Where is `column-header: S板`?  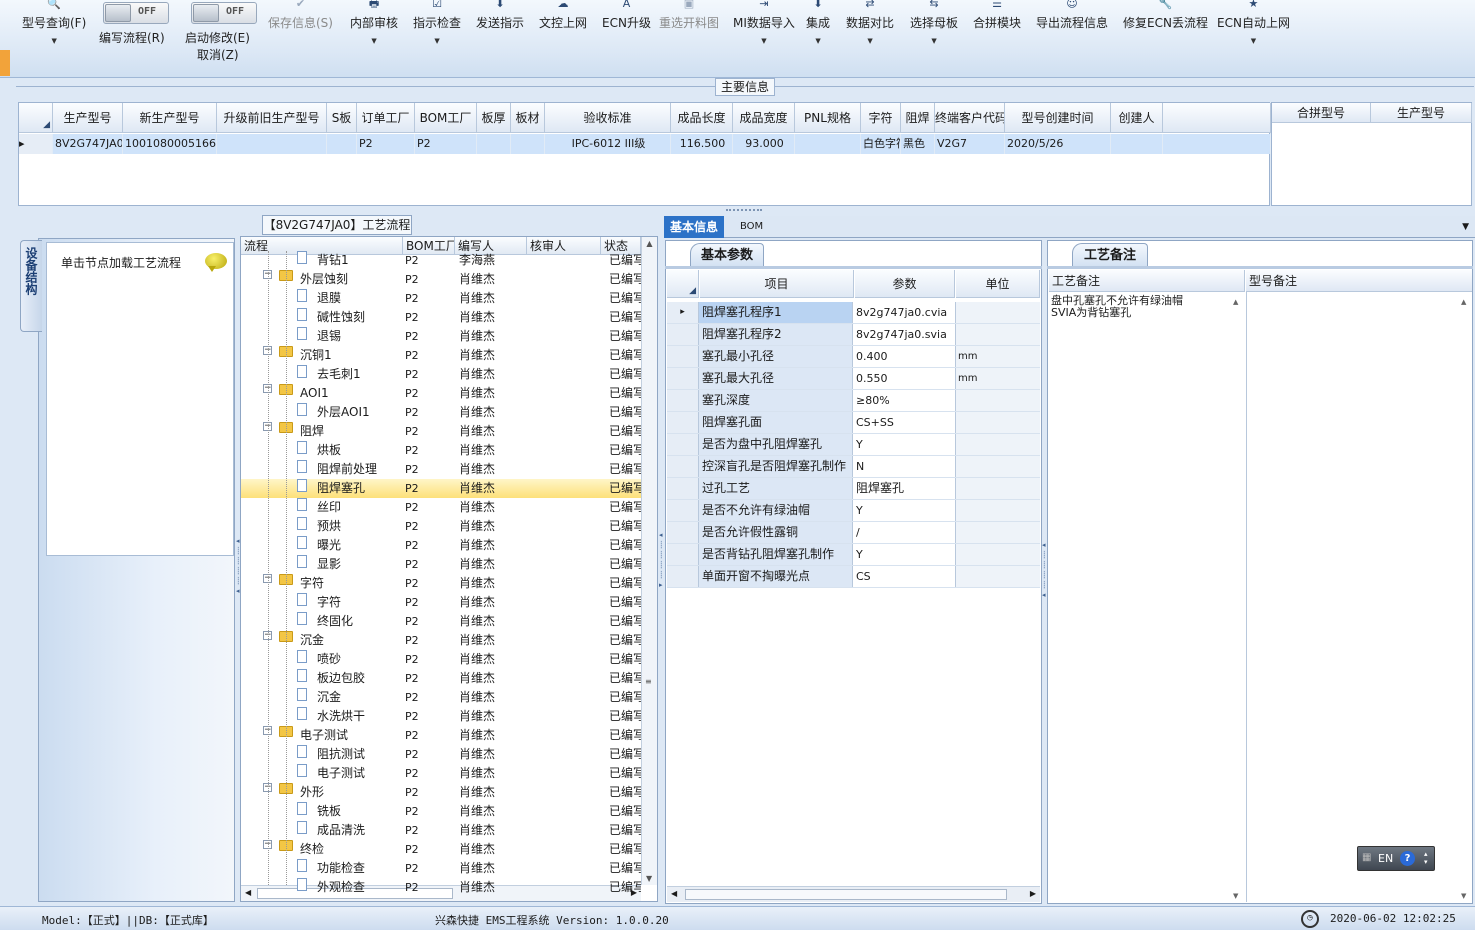
column-header: S板 is located at coordinates (342, 118).